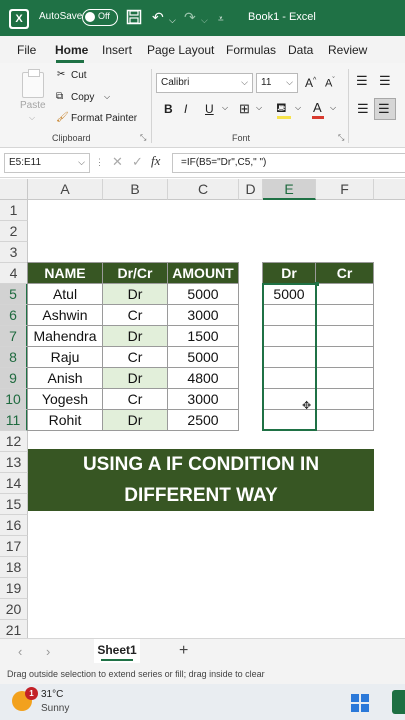 The width and height of the screenshot is (405, 720). Describe the element at coordinates (155, 161) in the screenshot. I see `insert-function-icon: fx` at that location.